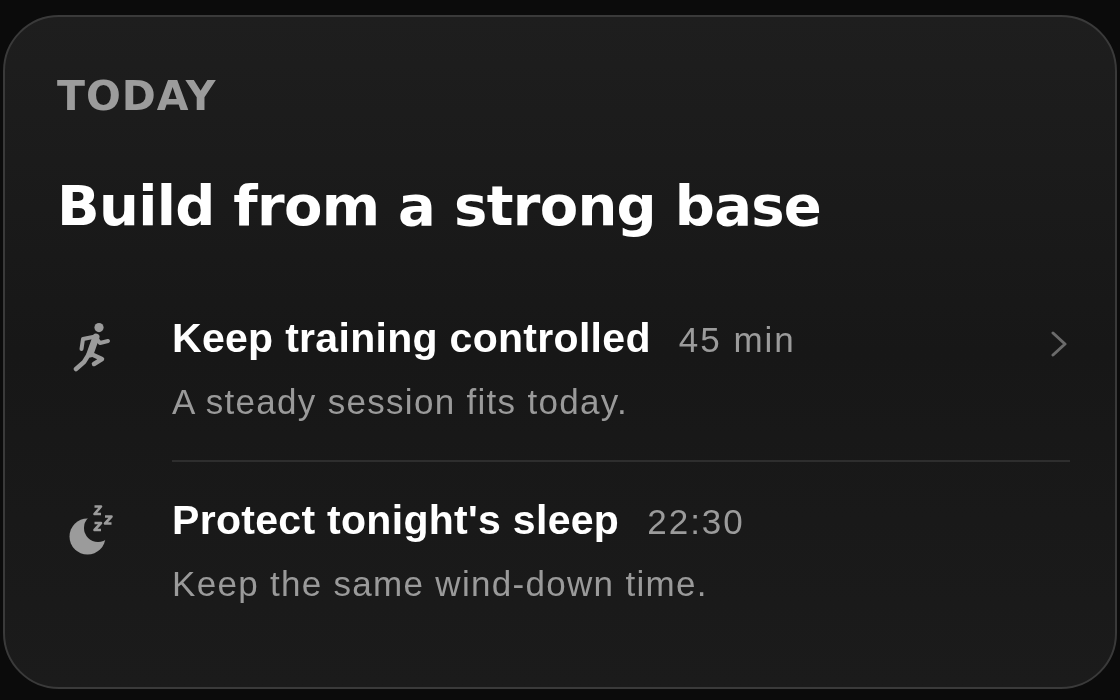  I want to click on item-meta: 22:30, so click(696, 522).